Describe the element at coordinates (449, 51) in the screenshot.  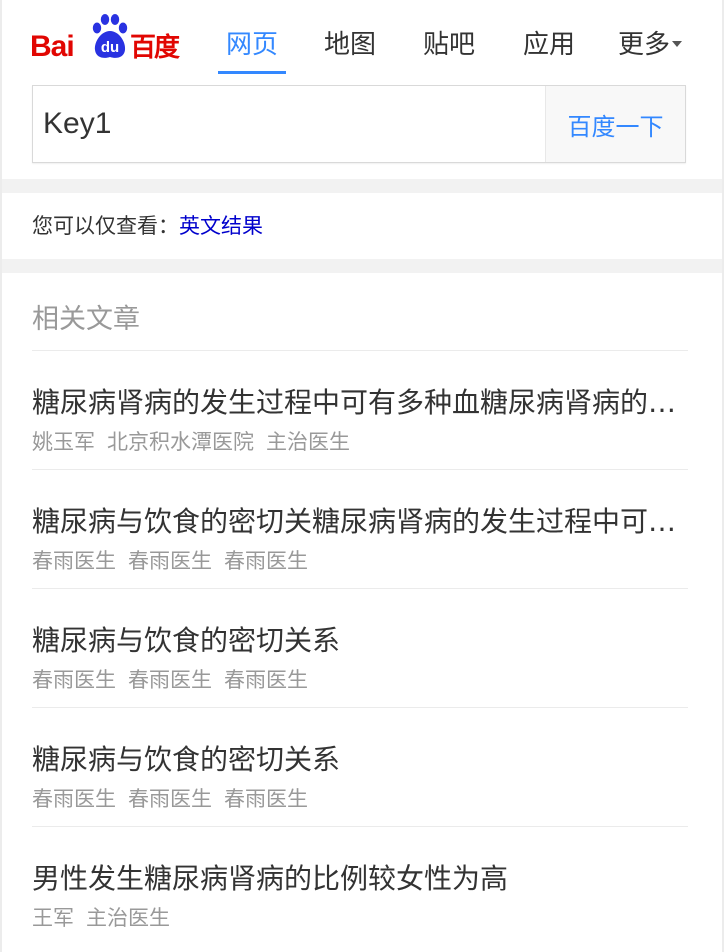
I see `tab-tieba: 贴吧` at that location.